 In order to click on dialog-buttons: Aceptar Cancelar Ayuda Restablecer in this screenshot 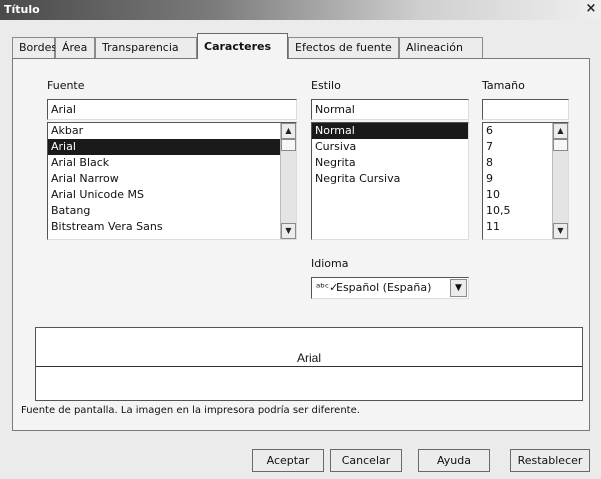, I will do `click(300, 461)`.